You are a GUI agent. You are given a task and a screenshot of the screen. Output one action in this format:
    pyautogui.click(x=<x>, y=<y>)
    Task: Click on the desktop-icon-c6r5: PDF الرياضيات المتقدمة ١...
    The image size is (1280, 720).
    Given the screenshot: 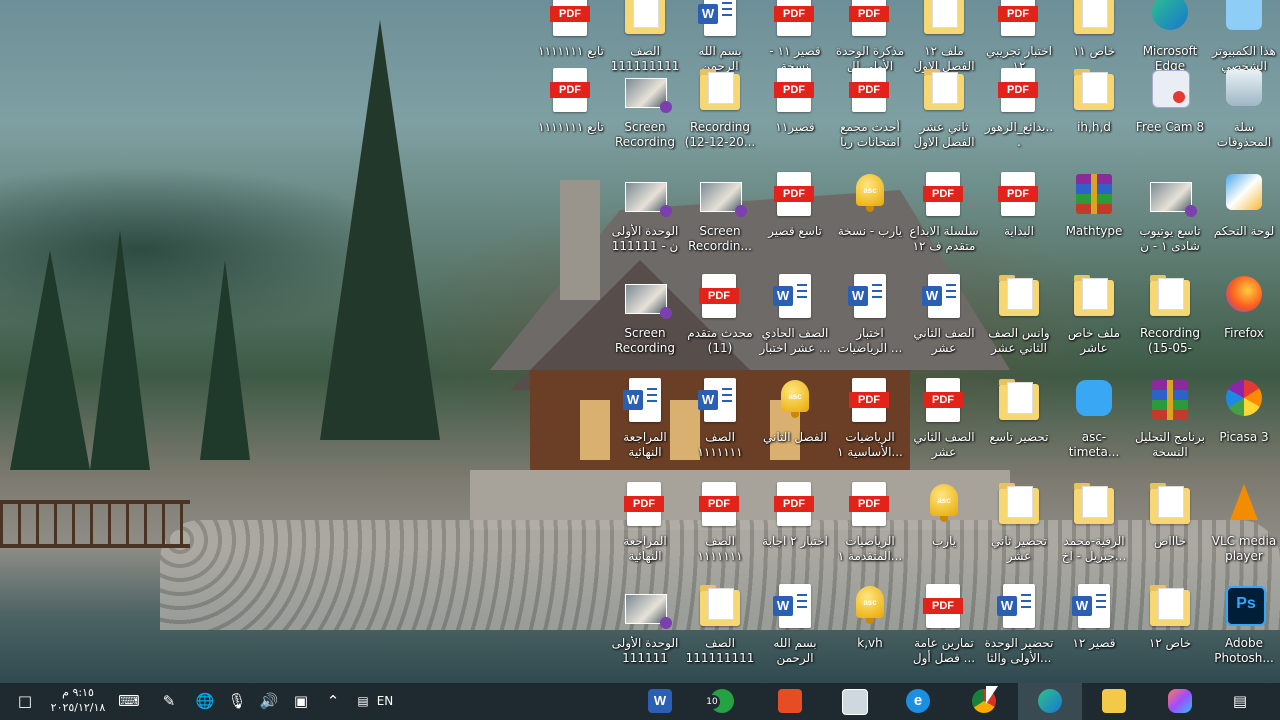 What is the action you would take?
    pyautogui.click(x=870, y=528)
    